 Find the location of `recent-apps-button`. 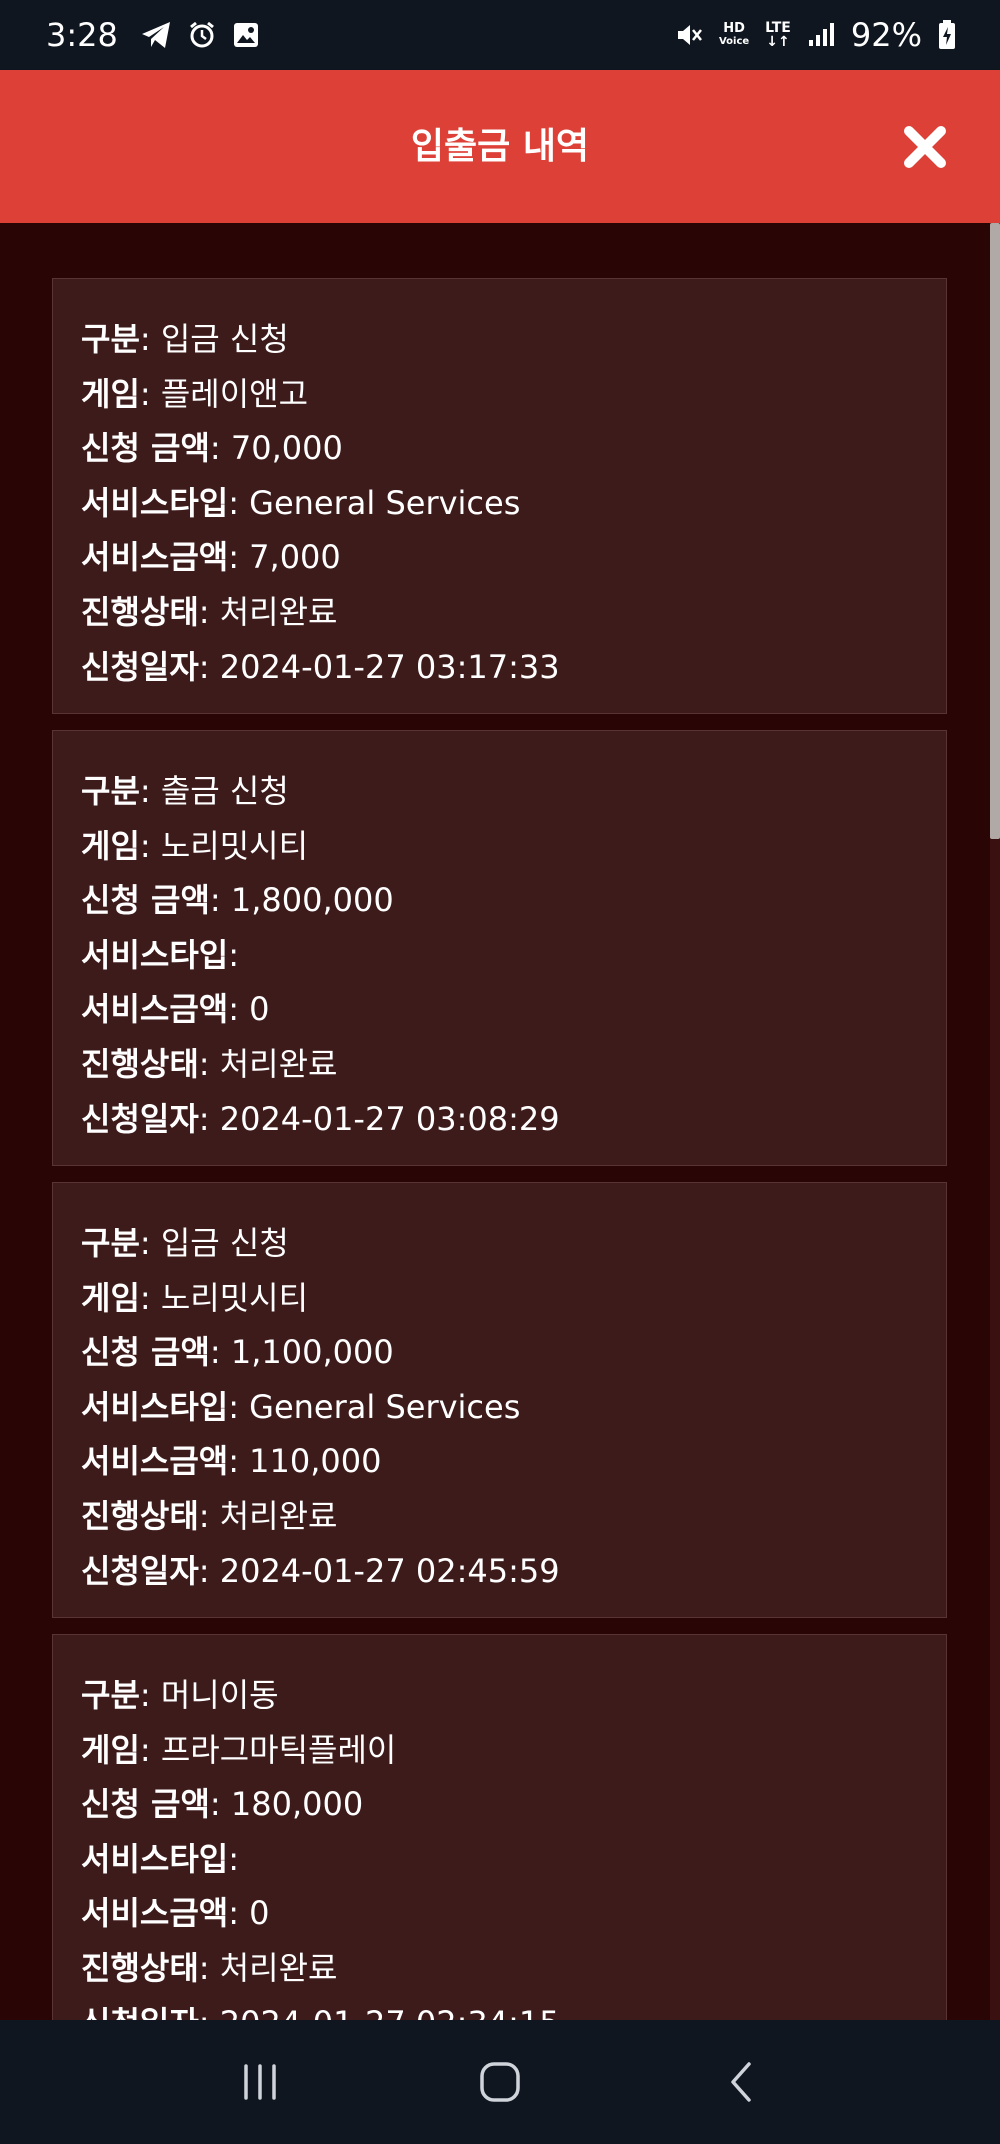

recent-apps-button is located at coordinates (260, 2082).